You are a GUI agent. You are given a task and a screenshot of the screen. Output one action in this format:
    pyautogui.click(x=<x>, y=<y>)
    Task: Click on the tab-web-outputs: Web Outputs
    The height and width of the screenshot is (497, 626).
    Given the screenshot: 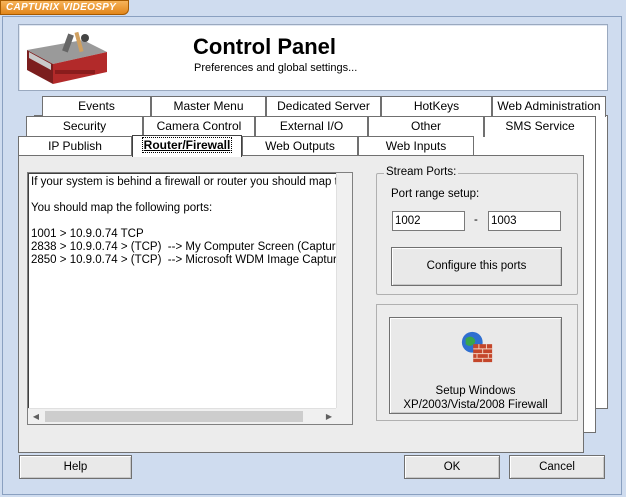 What is the action you would take?
    pyautogui.click(x=300, y=146)
    